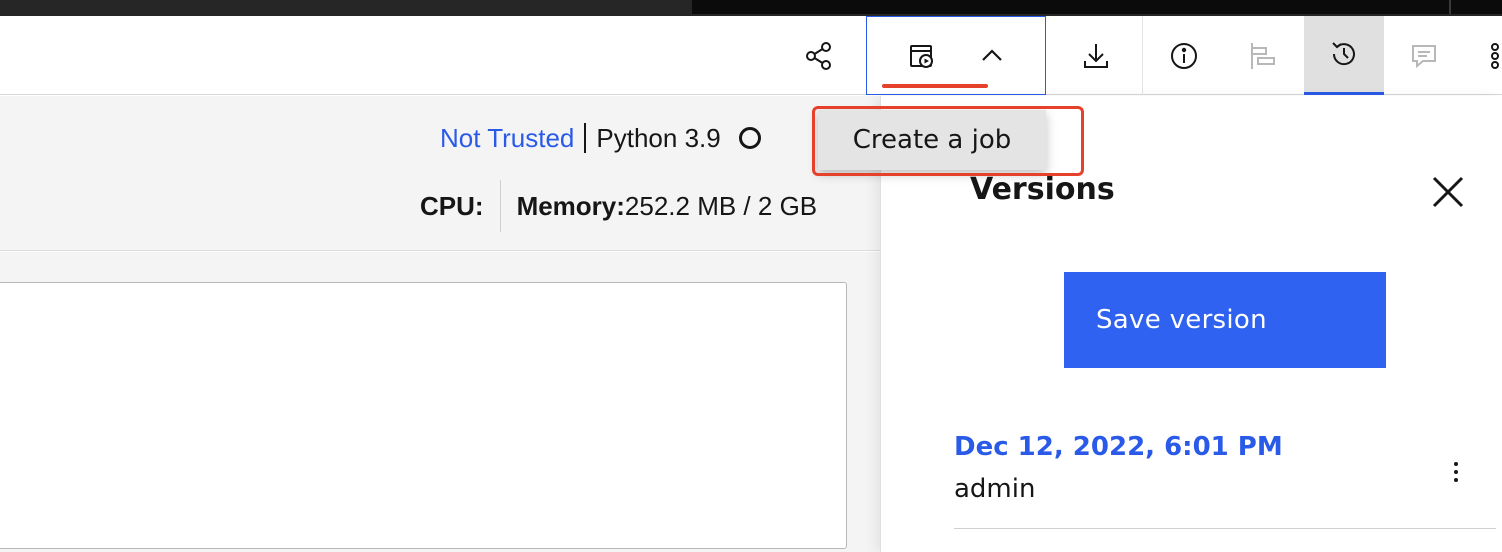  Describe the element at coordinates (935, 86) in the screenshot. I see `jobs-button-annotation-underline` at that location.